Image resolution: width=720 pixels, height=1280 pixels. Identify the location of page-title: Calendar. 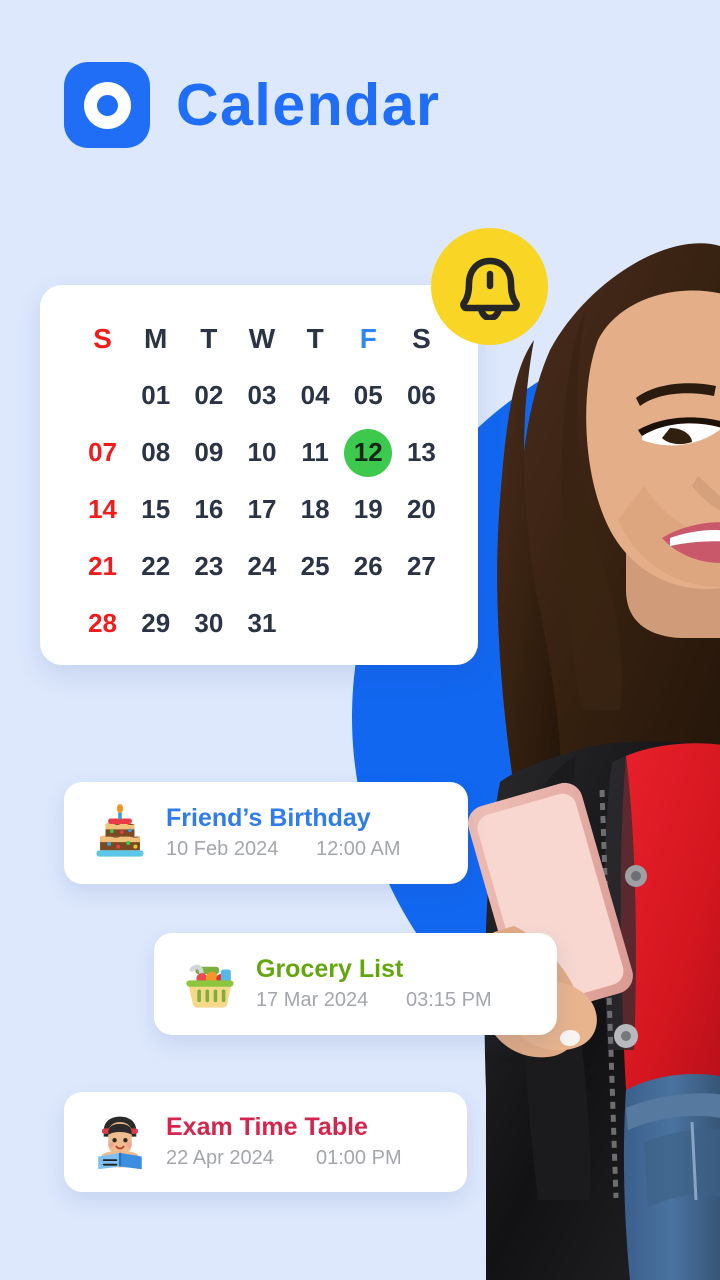
(308, 104).